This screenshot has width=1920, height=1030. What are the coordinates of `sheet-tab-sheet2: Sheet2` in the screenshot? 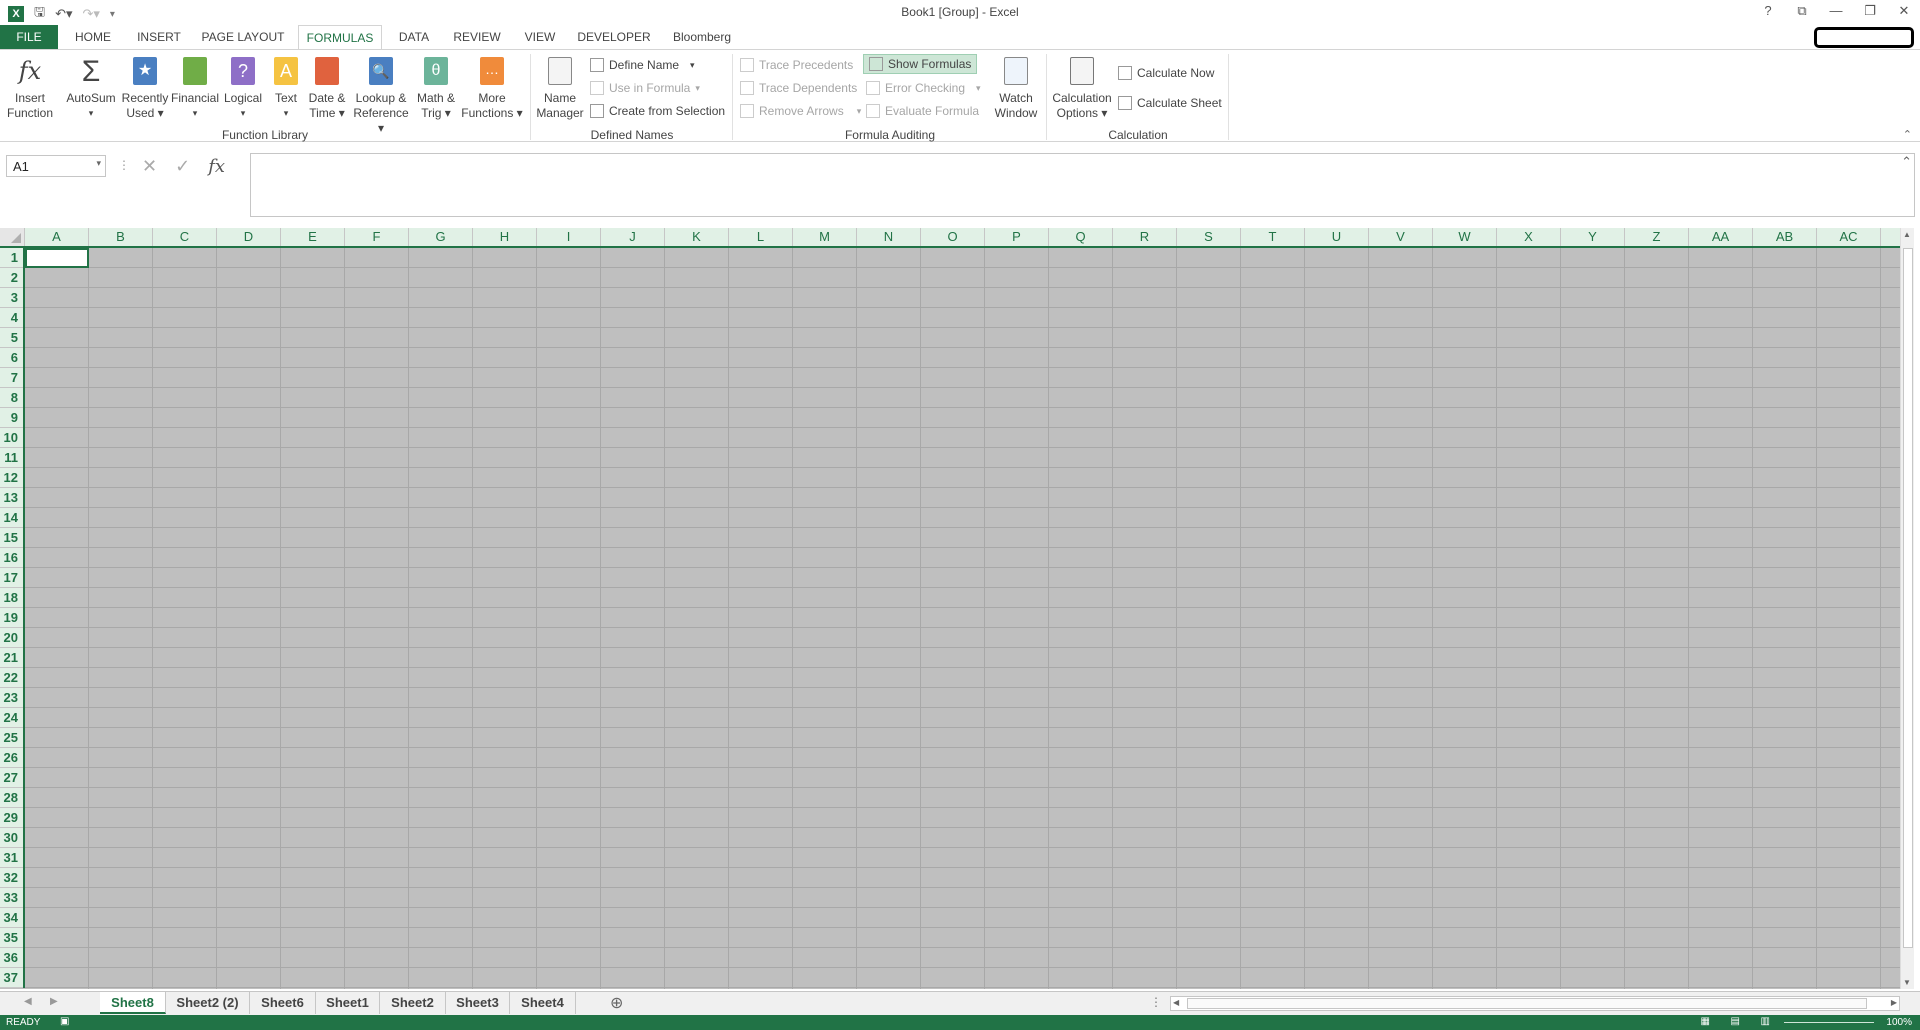 It's located at (413, 1003).